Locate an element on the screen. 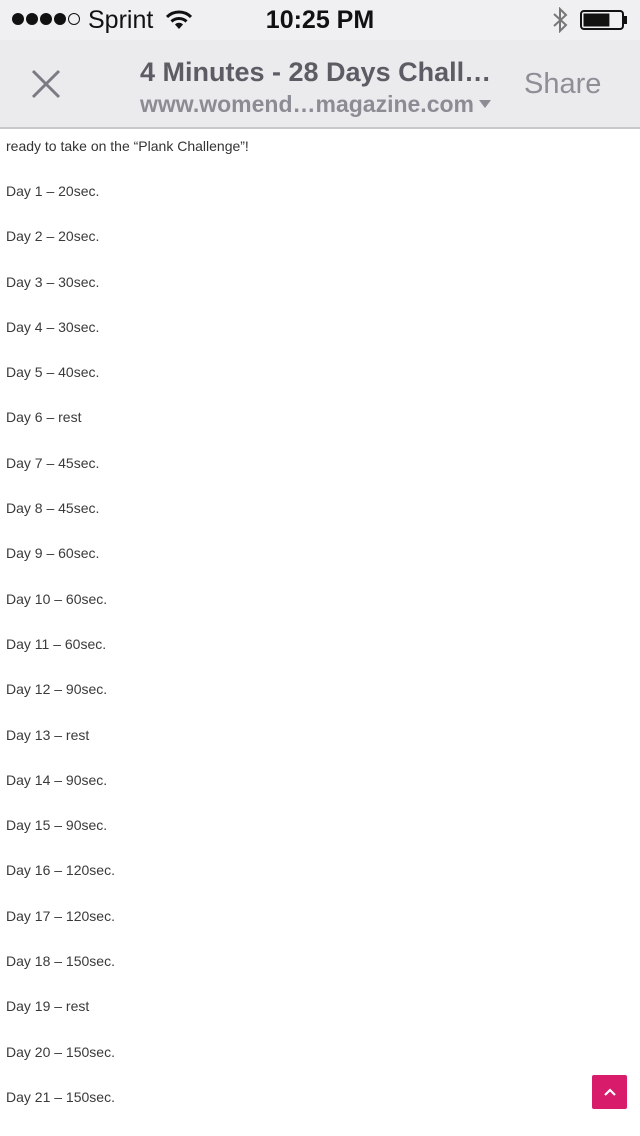 Image resolution: width=640 pixels, height=1136 pixels. partial-text-line is located at coordinates (156, 130).